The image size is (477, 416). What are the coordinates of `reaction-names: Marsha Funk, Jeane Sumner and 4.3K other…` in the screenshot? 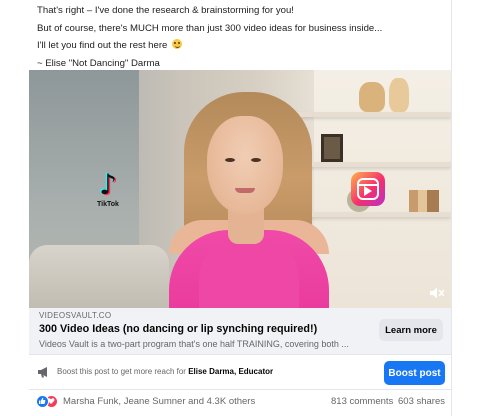 It's located at (159, 401).